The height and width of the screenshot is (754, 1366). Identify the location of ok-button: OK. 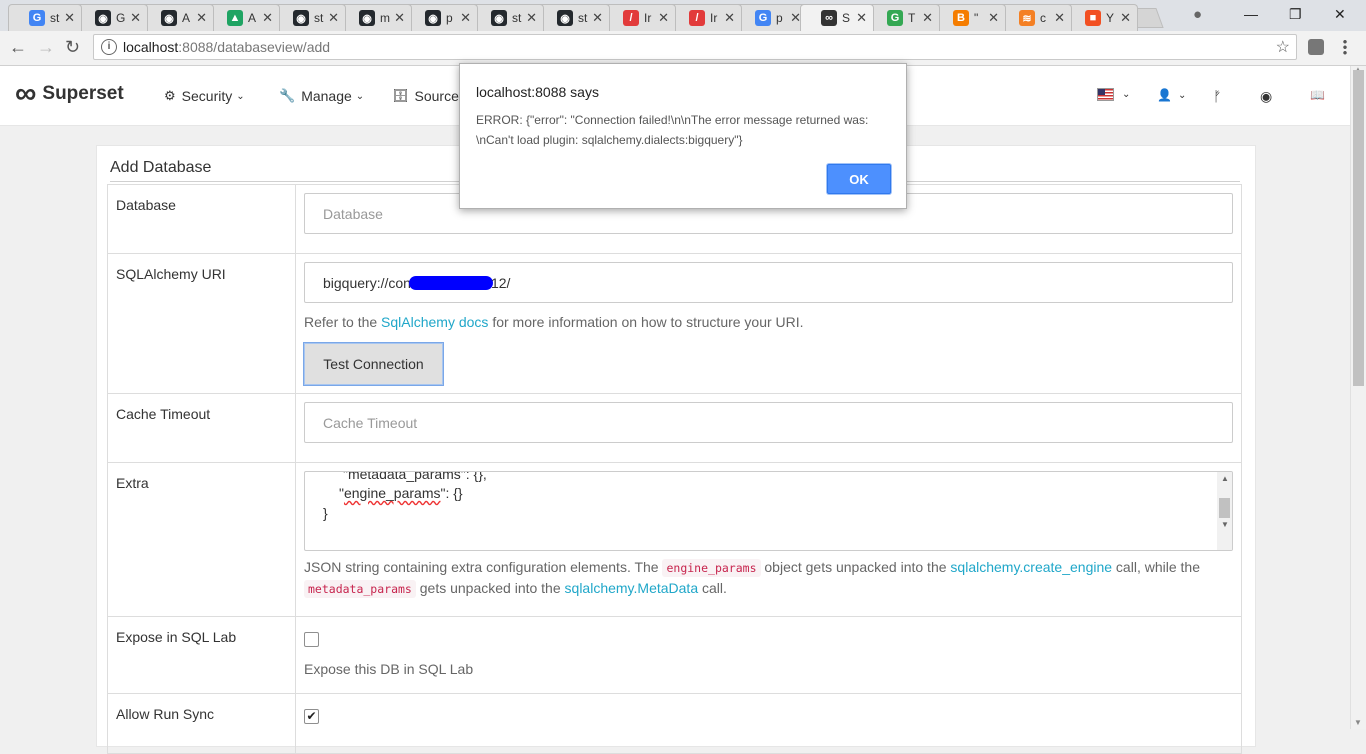
(859, 179).